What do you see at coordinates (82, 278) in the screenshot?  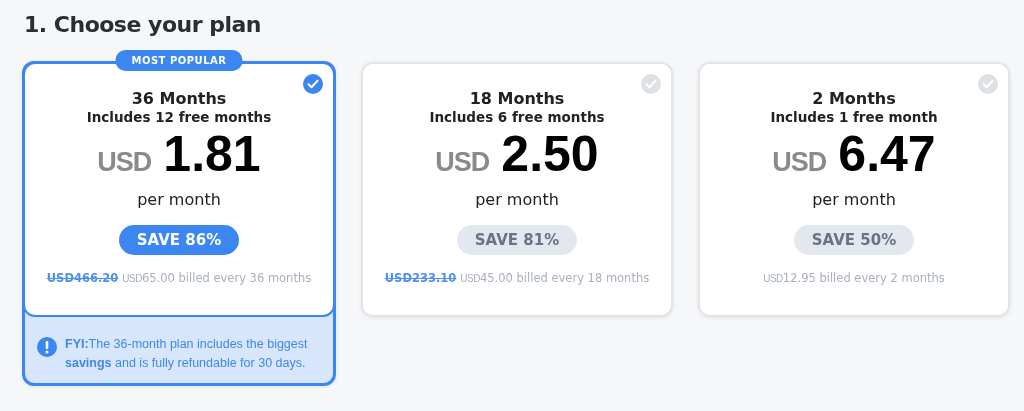 I see `original-price: USD466.20` at bounding box center [82, 278].